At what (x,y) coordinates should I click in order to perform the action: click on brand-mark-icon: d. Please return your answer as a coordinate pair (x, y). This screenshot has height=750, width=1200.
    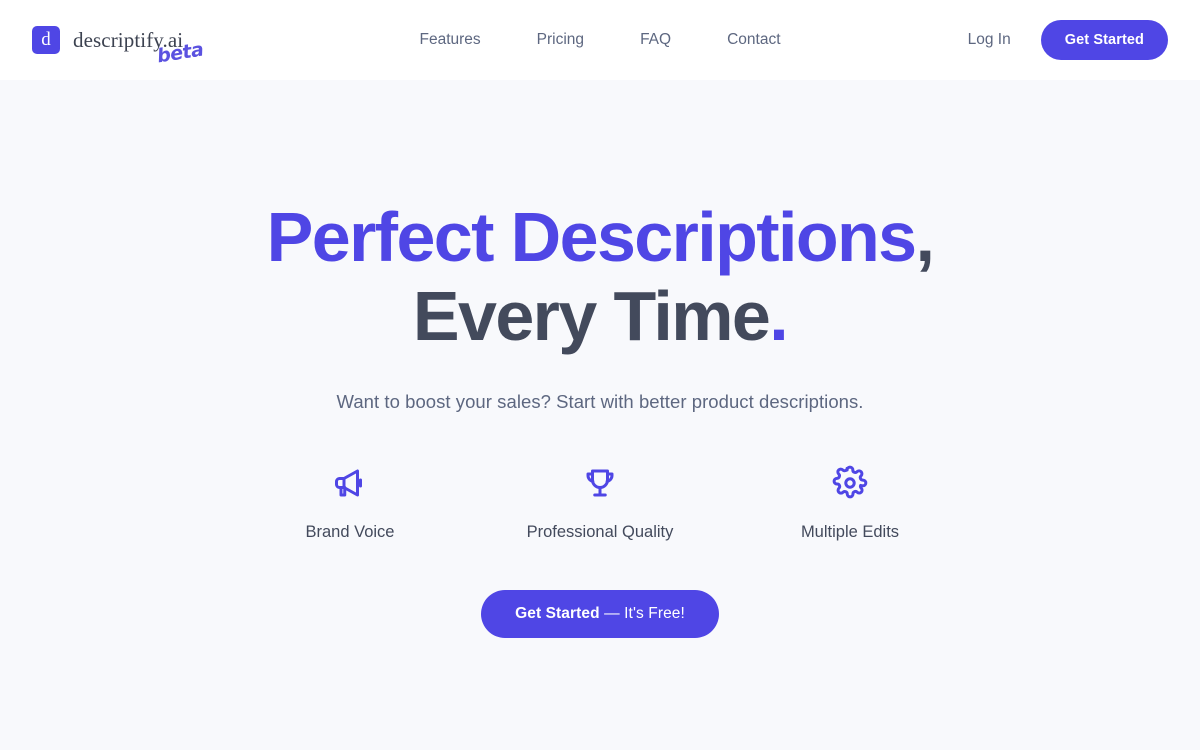
    Looking at the image, I should click on (46, 40).